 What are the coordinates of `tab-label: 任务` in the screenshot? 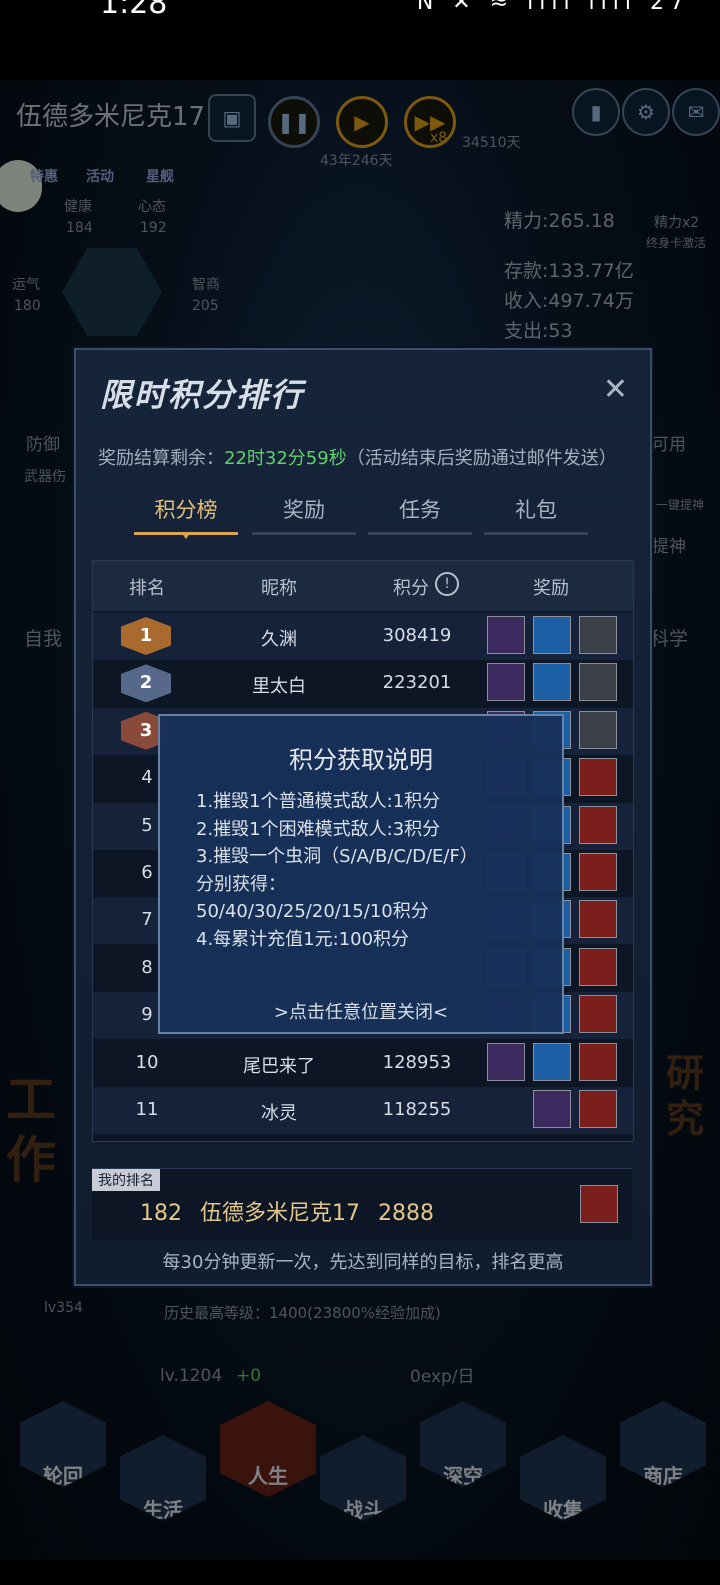 It's located at (420, 510).